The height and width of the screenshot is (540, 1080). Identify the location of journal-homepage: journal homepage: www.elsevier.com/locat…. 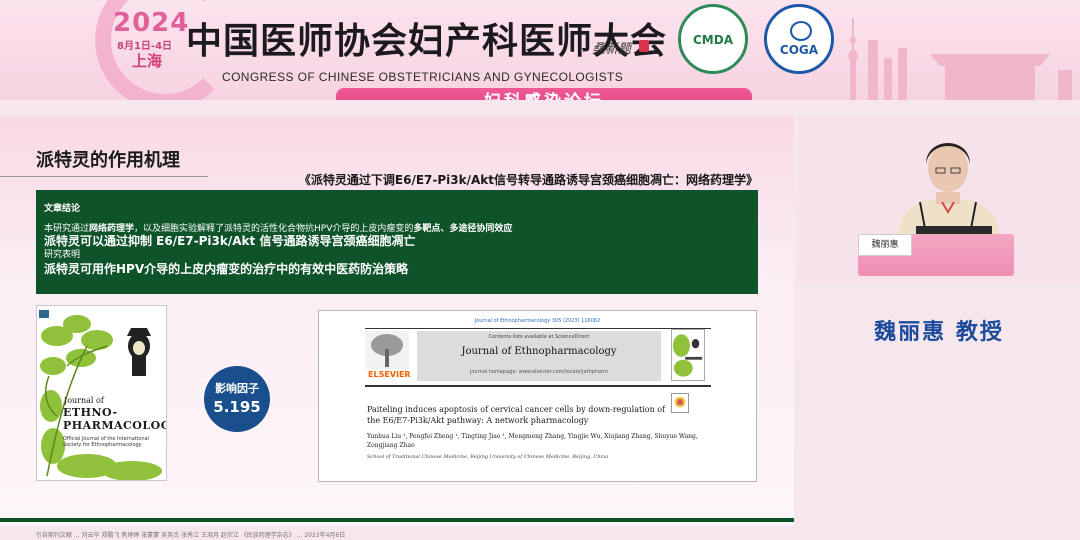
(539, 372).